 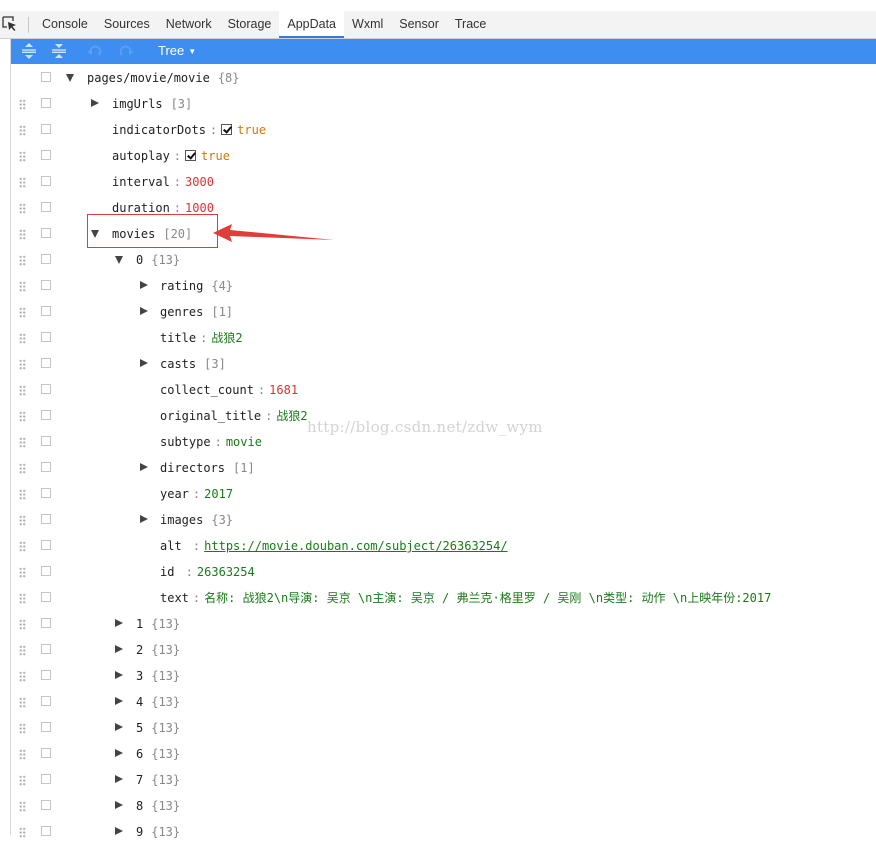 I want to click on redo-icon, so click(x=126, y=51).